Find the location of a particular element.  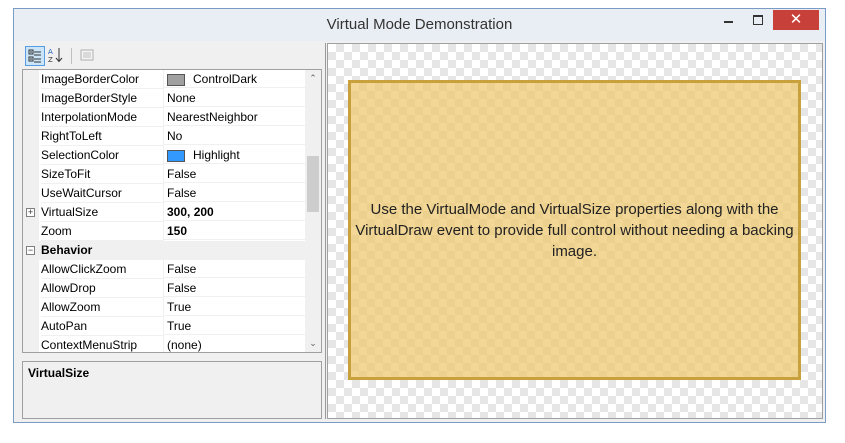

property-row: InterpolationMode NearestNeighbor is located at coordinates (164, 117).